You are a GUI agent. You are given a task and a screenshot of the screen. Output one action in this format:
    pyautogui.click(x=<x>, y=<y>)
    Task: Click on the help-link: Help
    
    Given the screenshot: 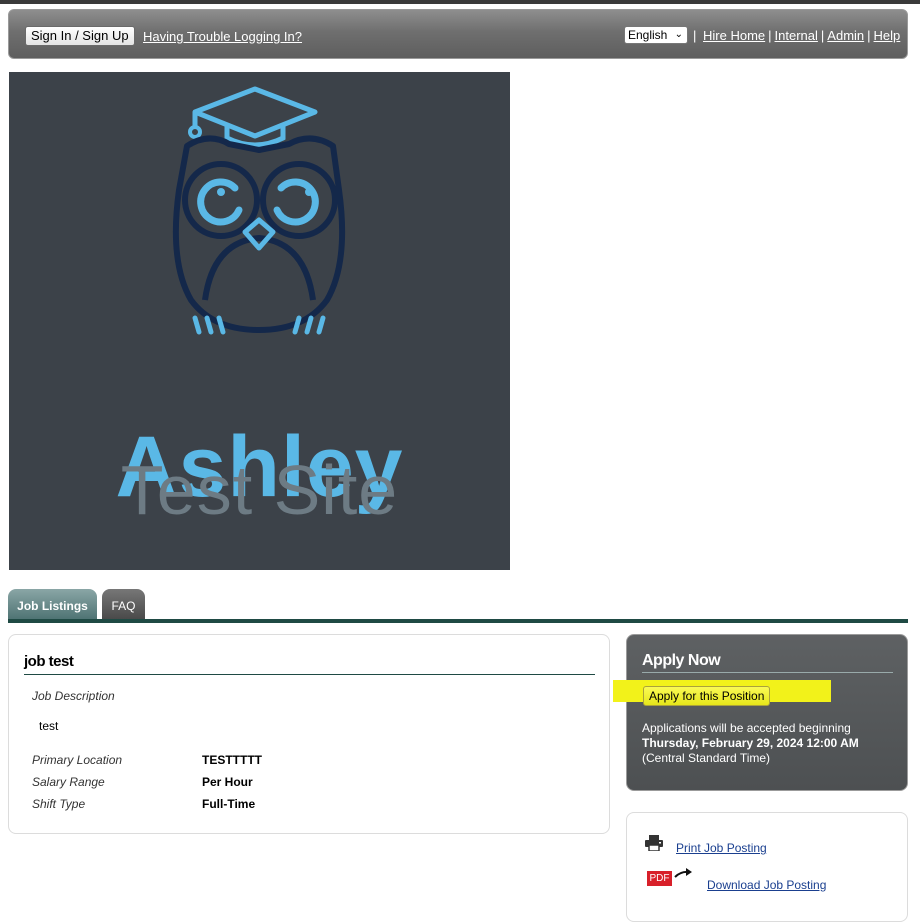 What is the action you would take?
    pyautogui.click(x=887, y=35)
    